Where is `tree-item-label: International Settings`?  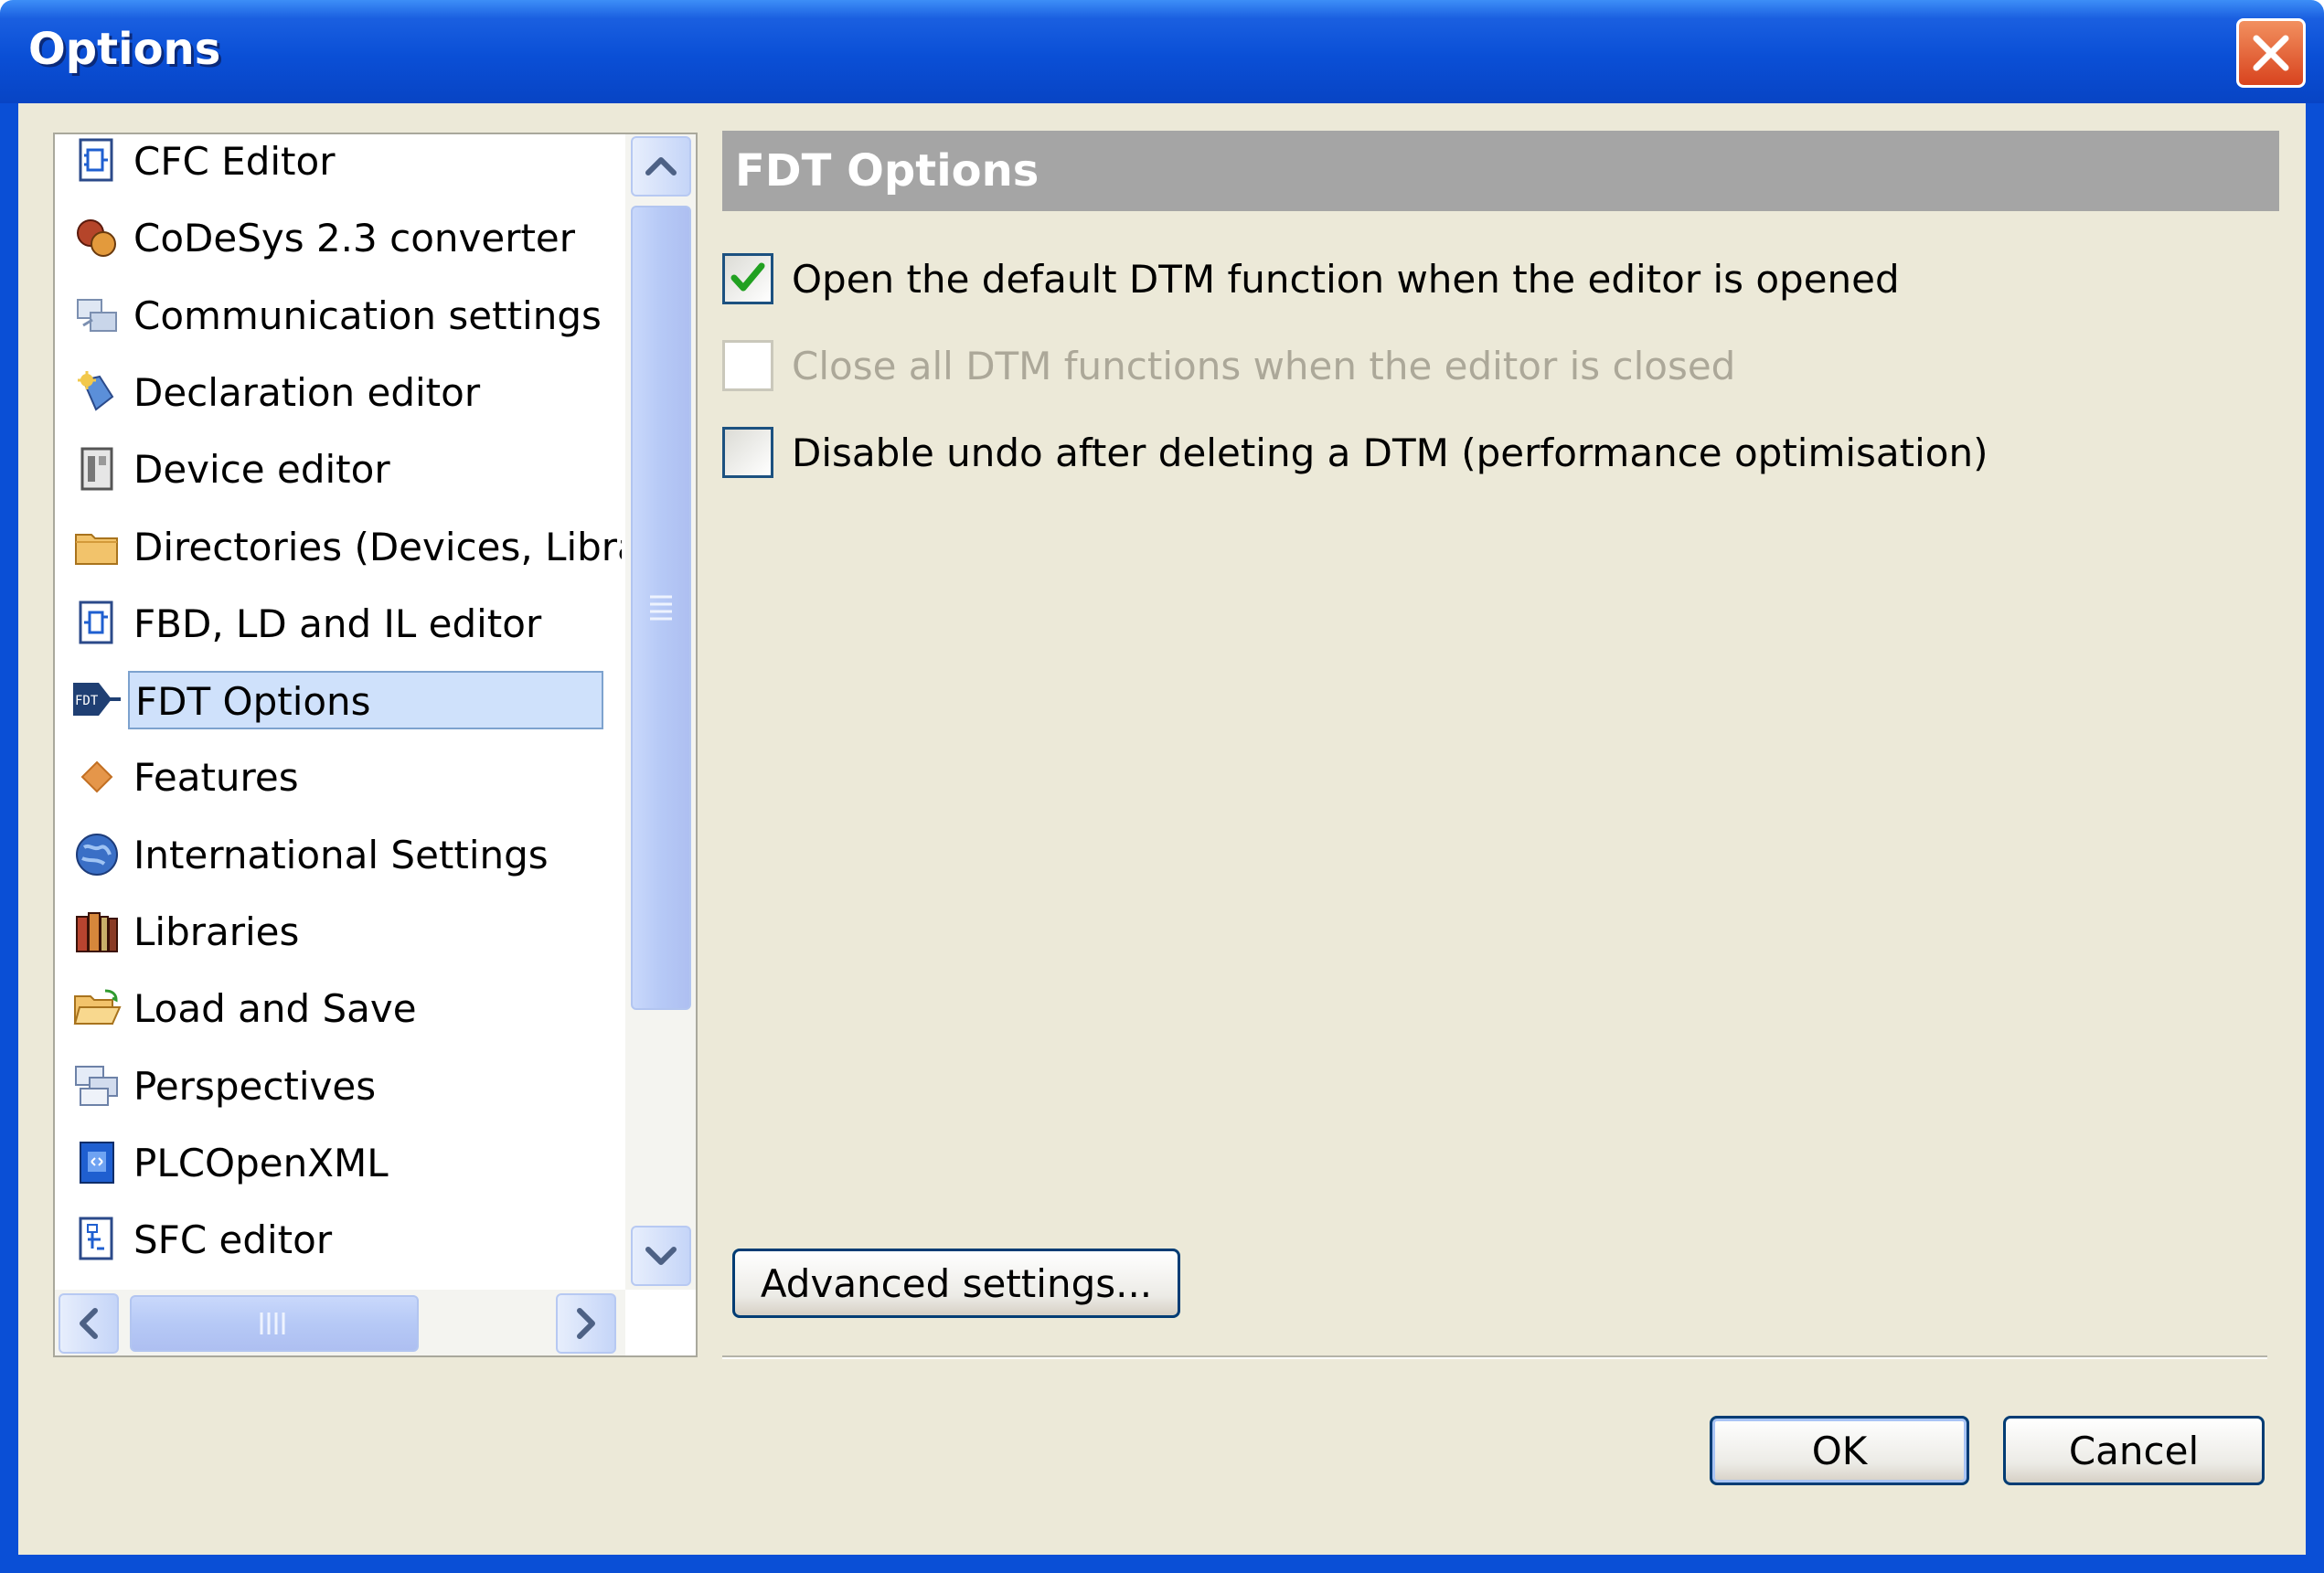 tree-item-label: International Settings is located at coordinates (341, 854).